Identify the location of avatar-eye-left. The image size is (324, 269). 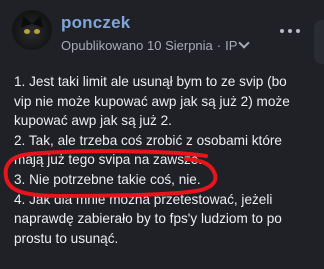
(27, 31).